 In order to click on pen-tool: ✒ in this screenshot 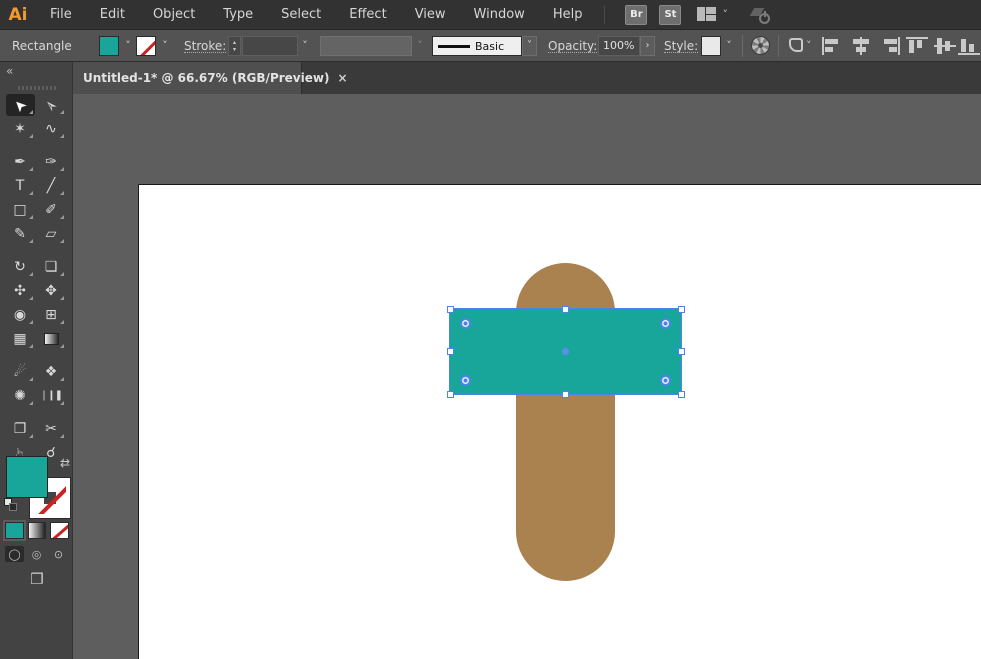, I will do `click(20, 162)`.